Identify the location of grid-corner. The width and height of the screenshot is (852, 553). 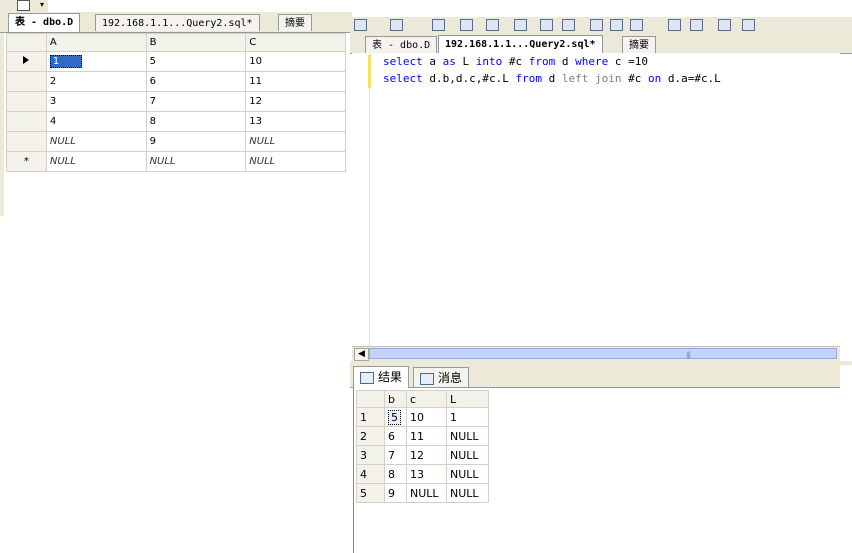
(26, 42).